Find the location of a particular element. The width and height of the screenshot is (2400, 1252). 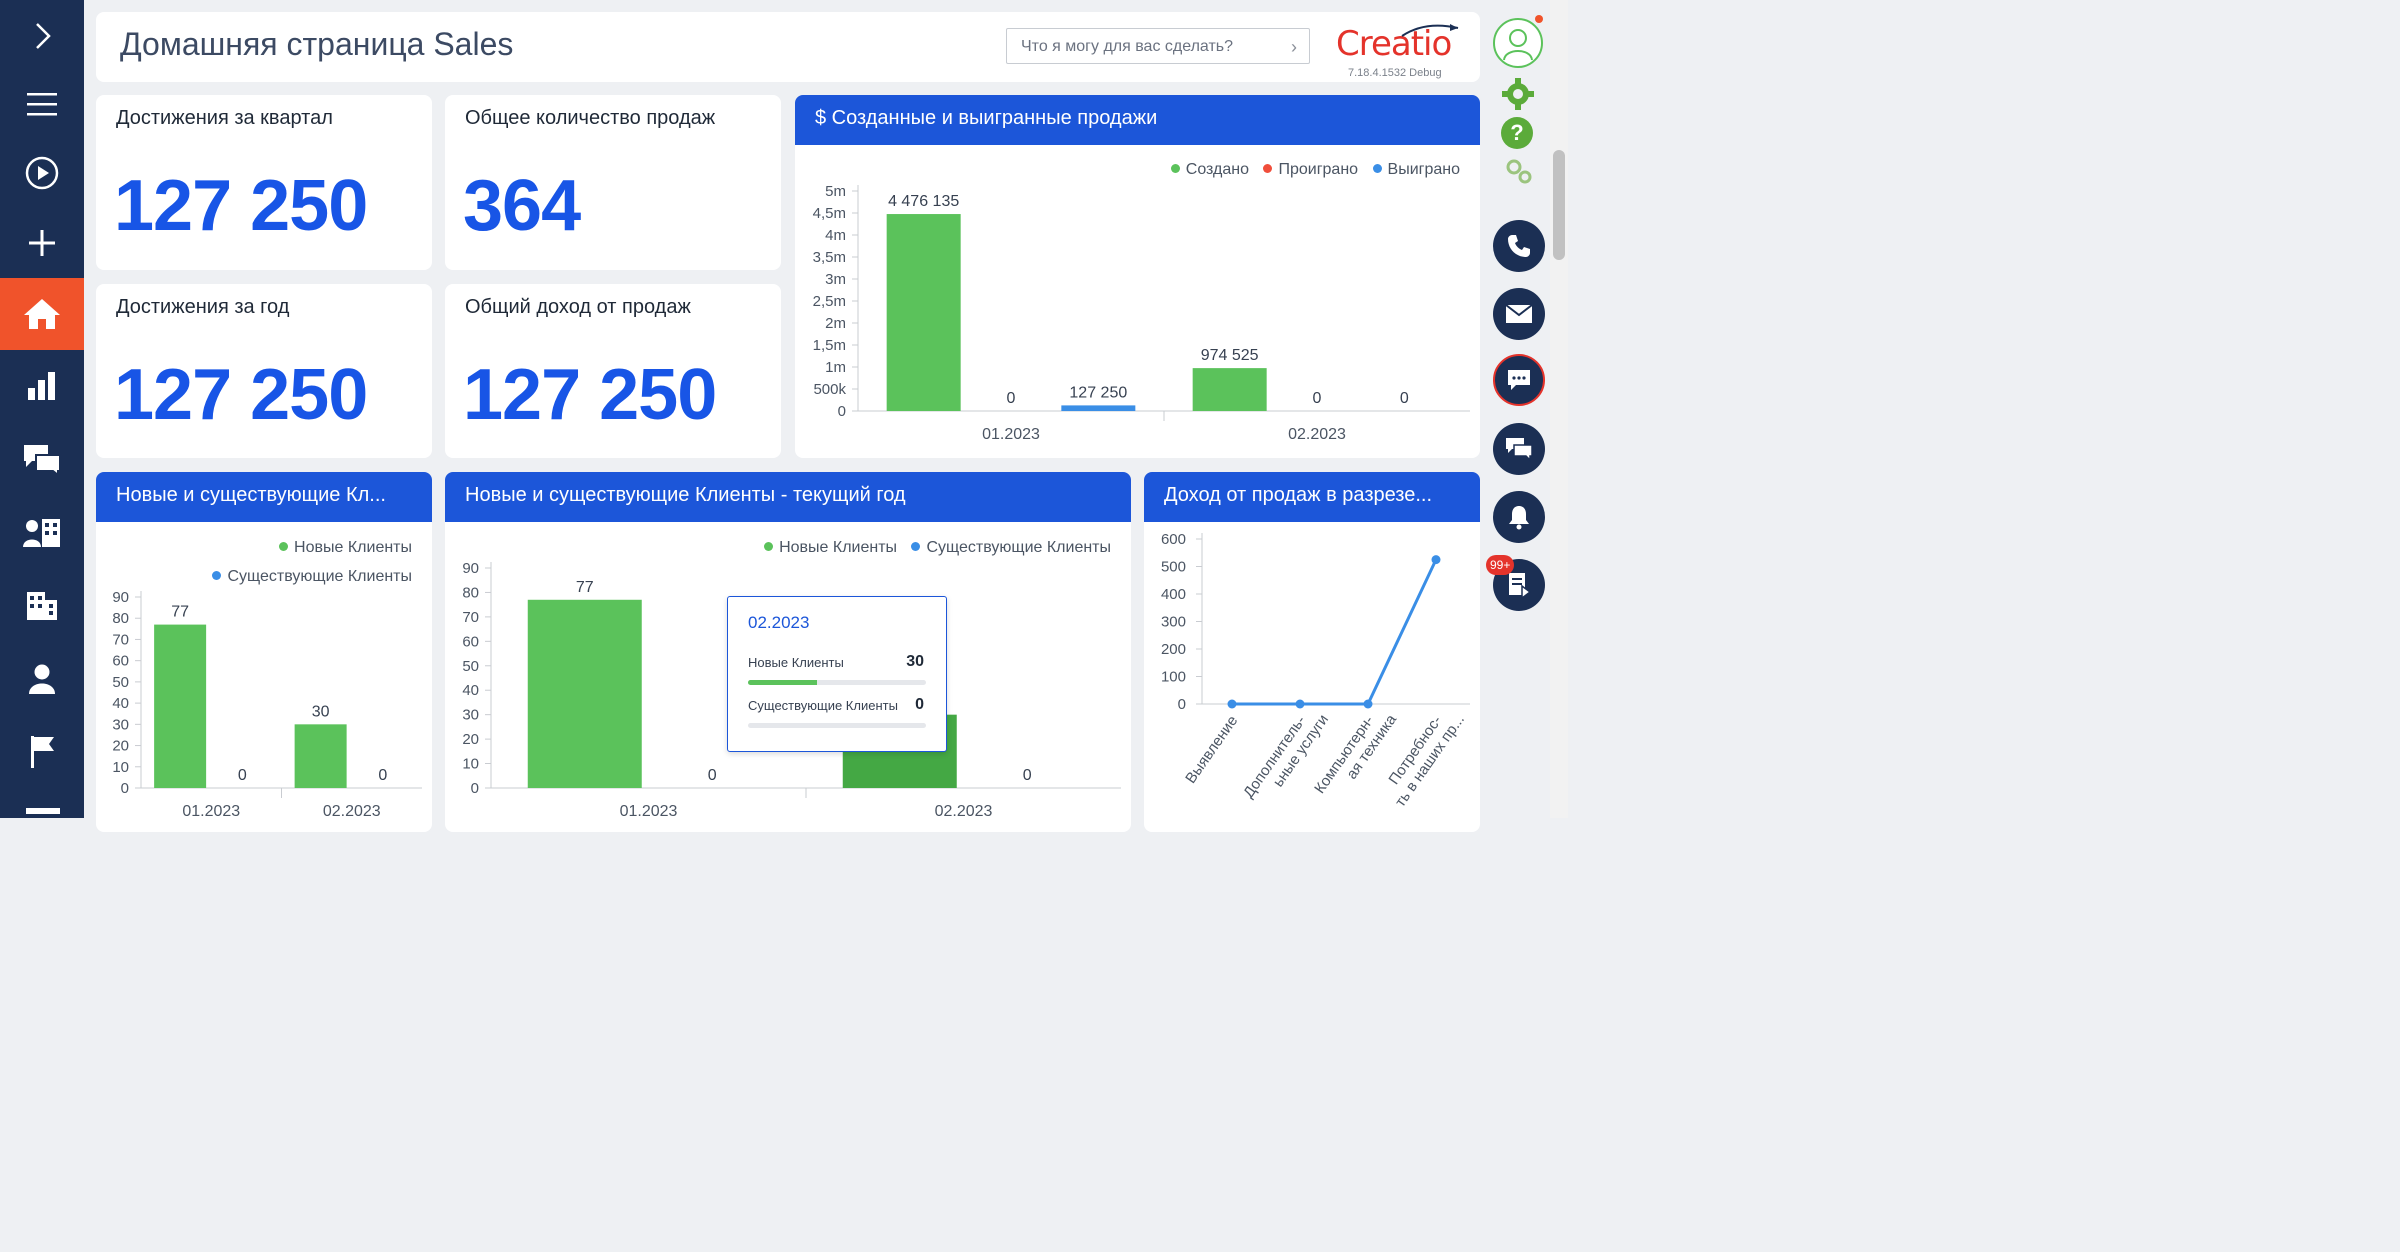

version-label: 7.18.4.1532 Debug is located at coordinates (1395, 73).